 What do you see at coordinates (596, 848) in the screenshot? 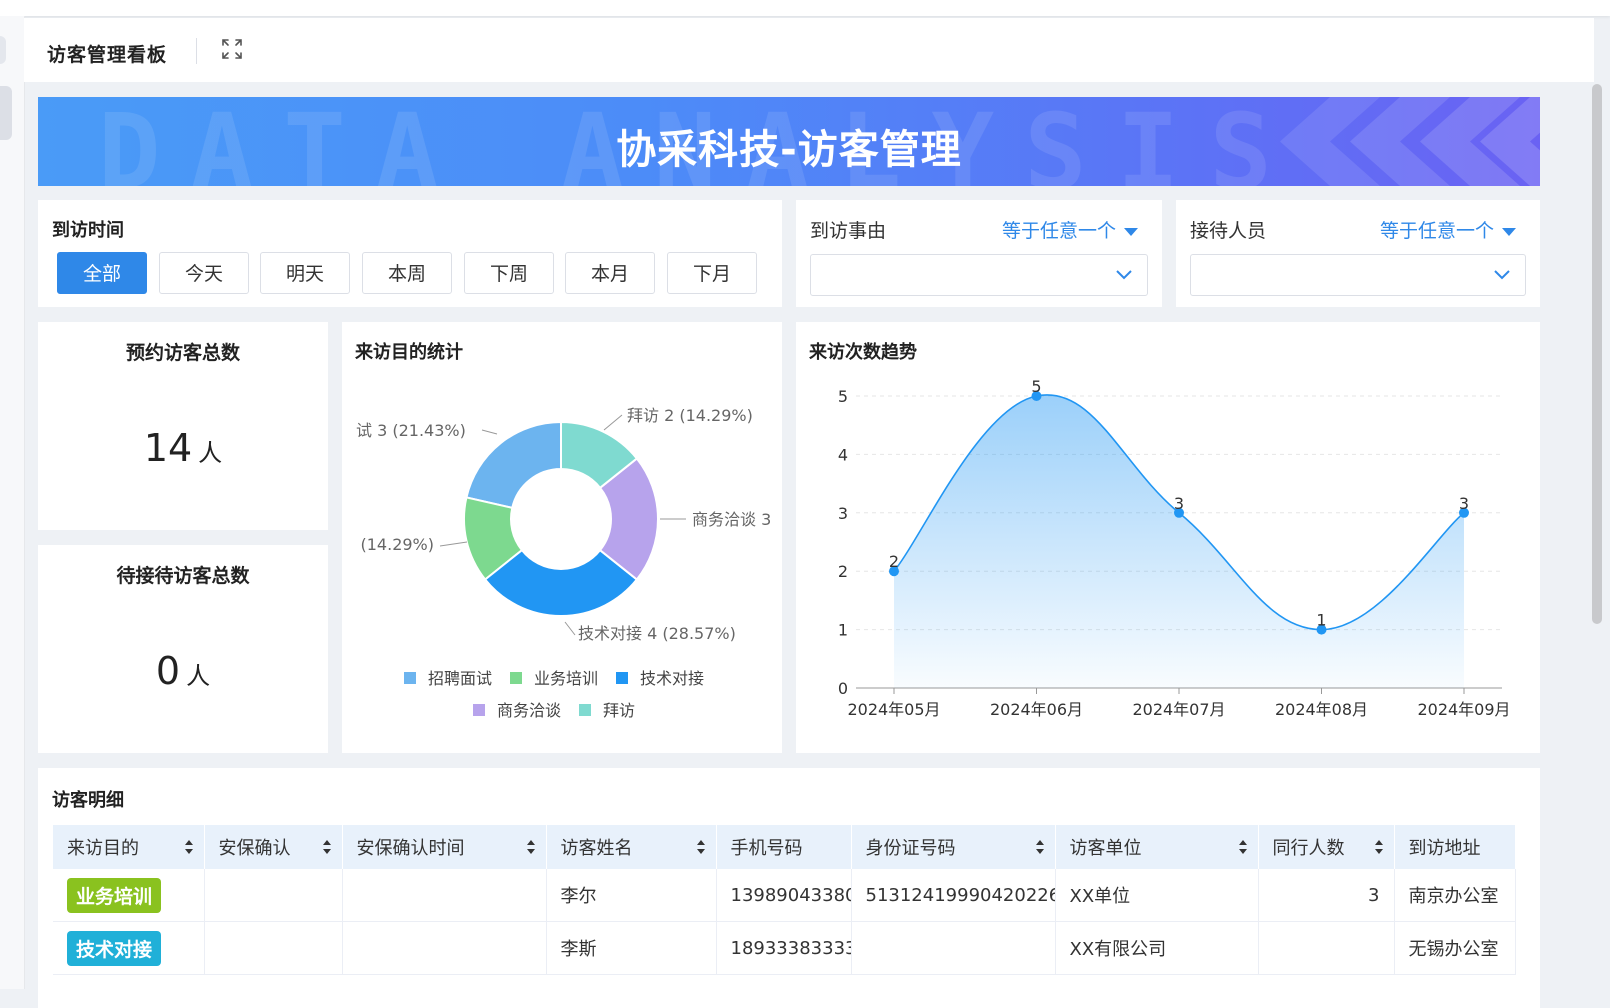
I see `column-label: 访客姓名` at bounding box center [596, 848].